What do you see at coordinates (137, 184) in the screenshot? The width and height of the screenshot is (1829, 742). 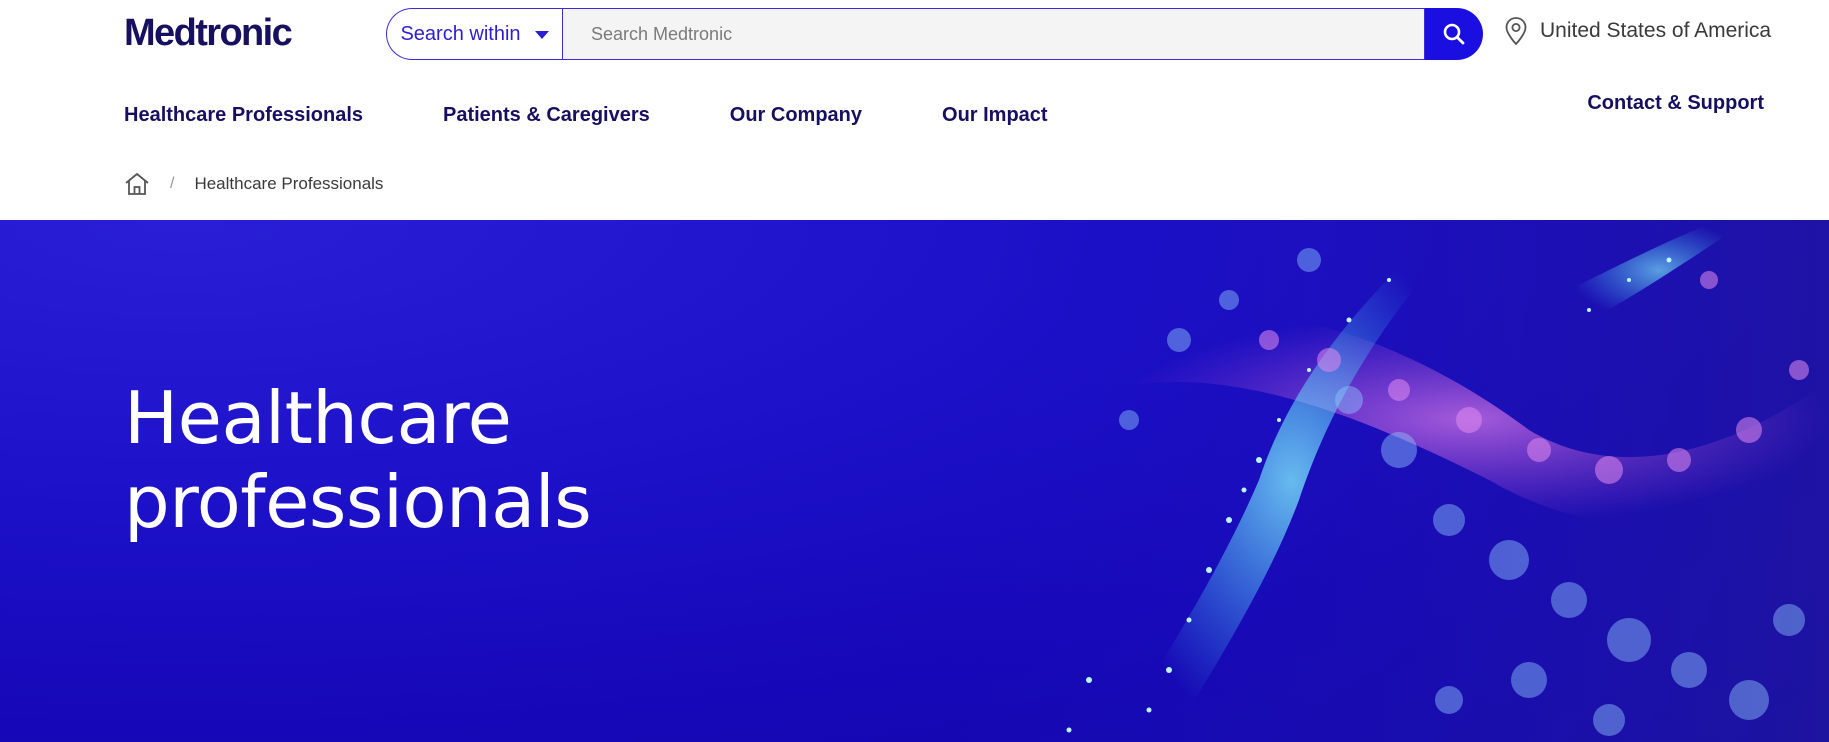 I see `home-icon` at bounding box center [137, 184].